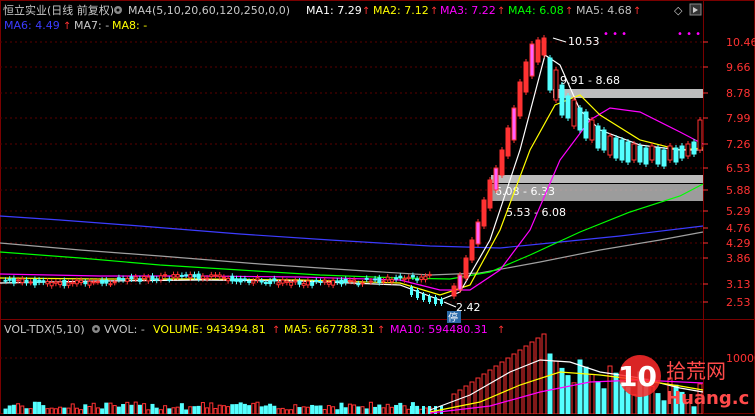 This screenshot has height=416, width=755. I want to click on svg-text: 3.86, so click(738, 258).